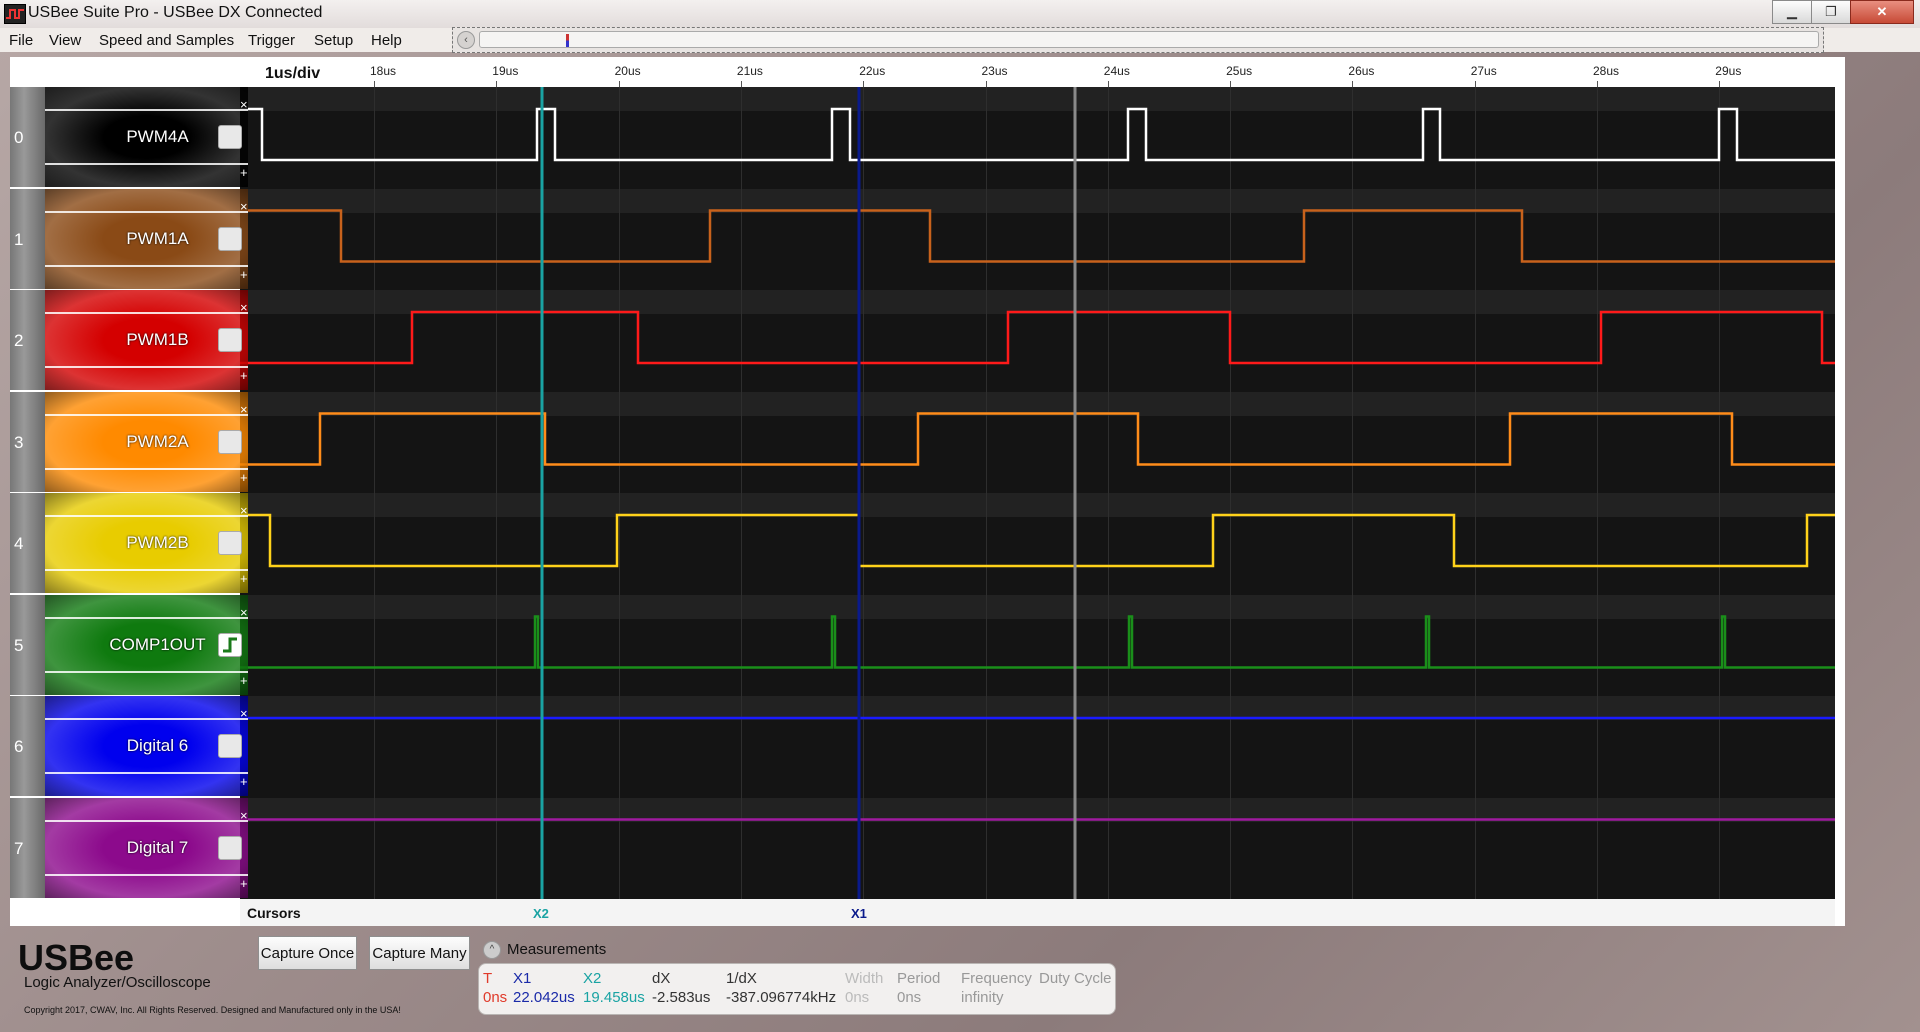  What do you see at coordinates (488, 978) in the screenshot?
I see `measurement-header: T` at bounding box center [488, 978].